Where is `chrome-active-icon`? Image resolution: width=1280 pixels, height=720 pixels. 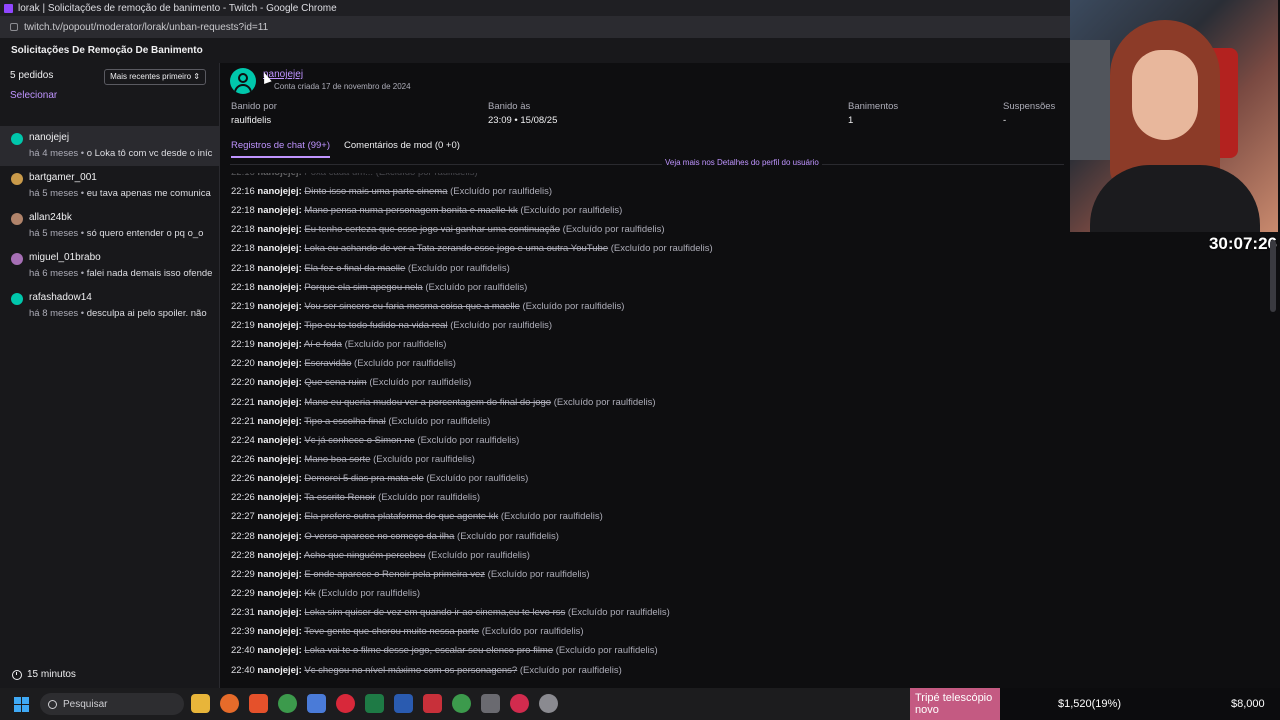
chrome-active-icon is located at coordinates (461, 703).